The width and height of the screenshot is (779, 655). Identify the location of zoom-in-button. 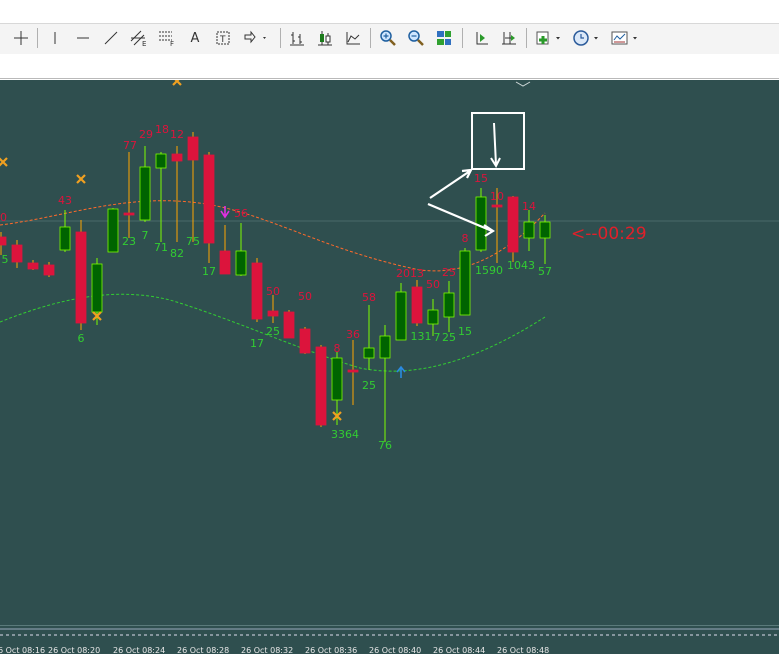
(388, 38).